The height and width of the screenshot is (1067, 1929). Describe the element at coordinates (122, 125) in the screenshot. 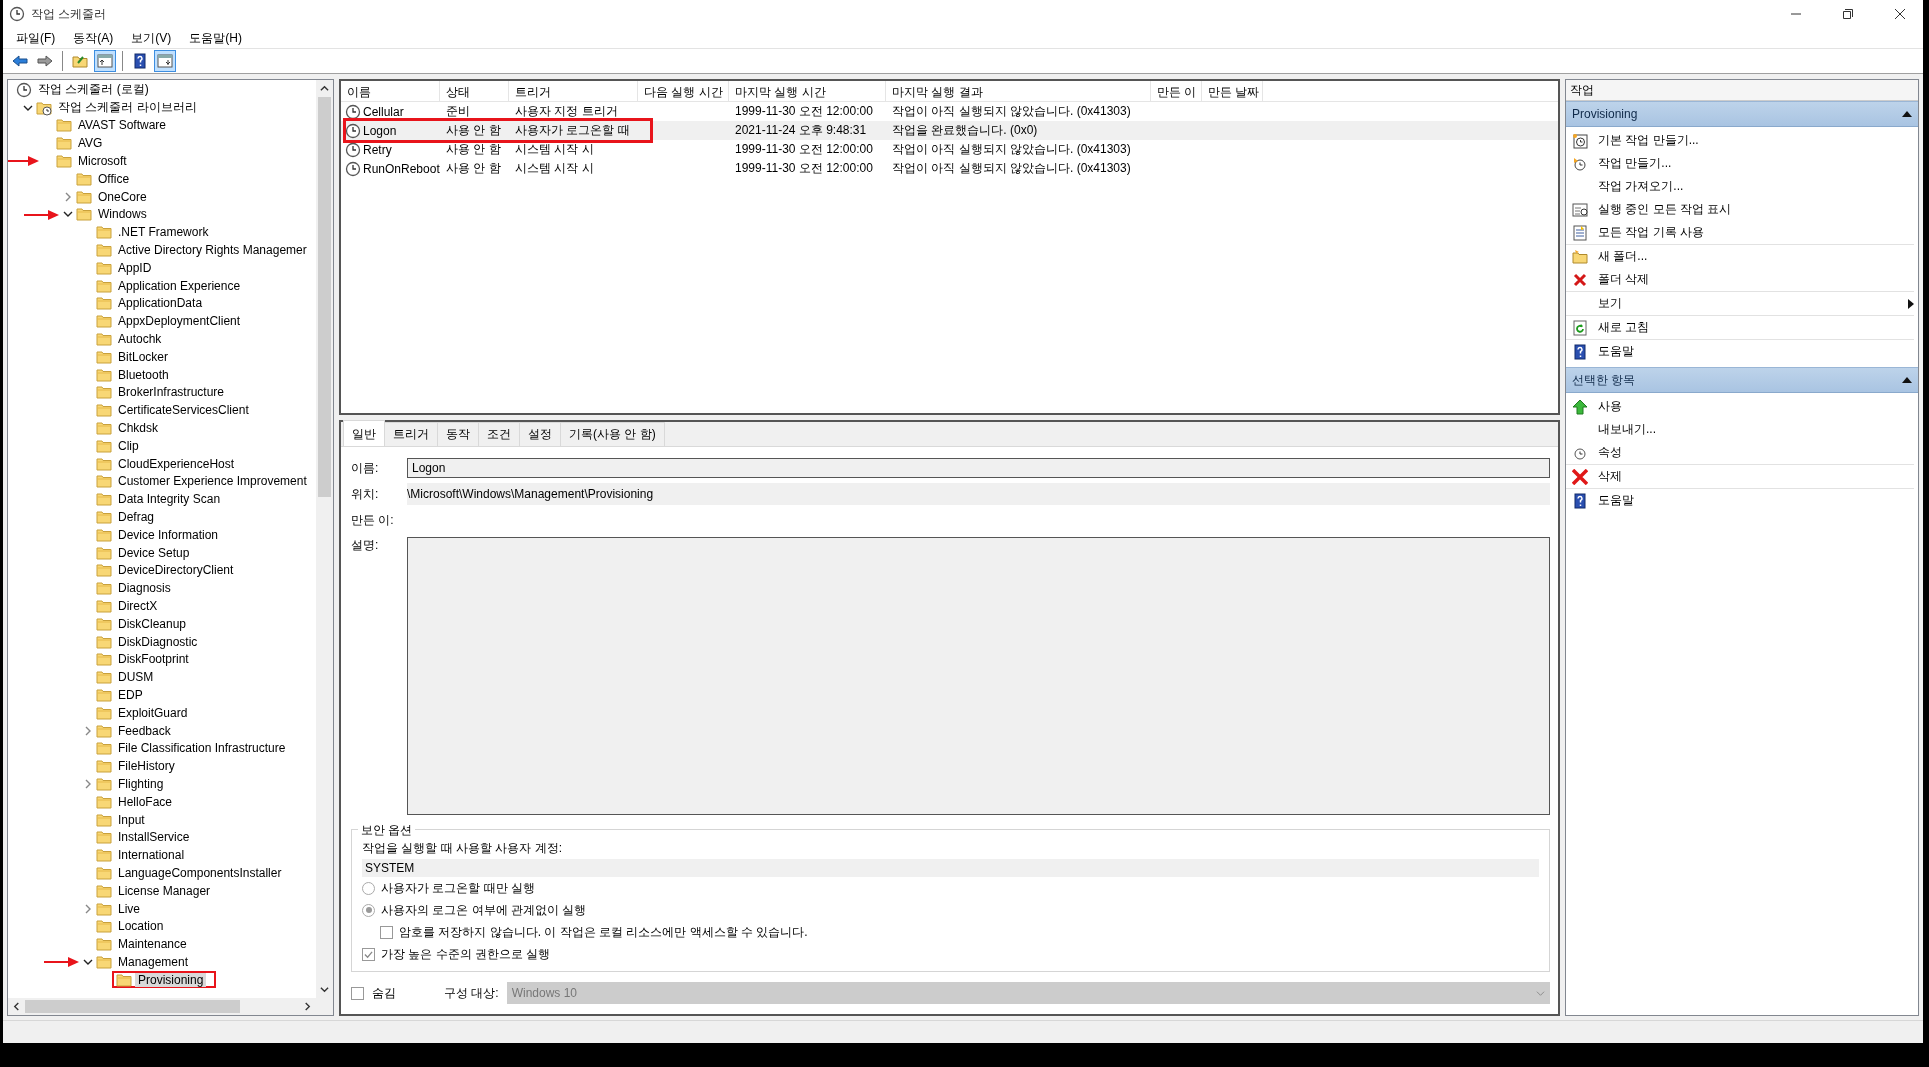

I see `tree-item: AVAST Software` at that location.